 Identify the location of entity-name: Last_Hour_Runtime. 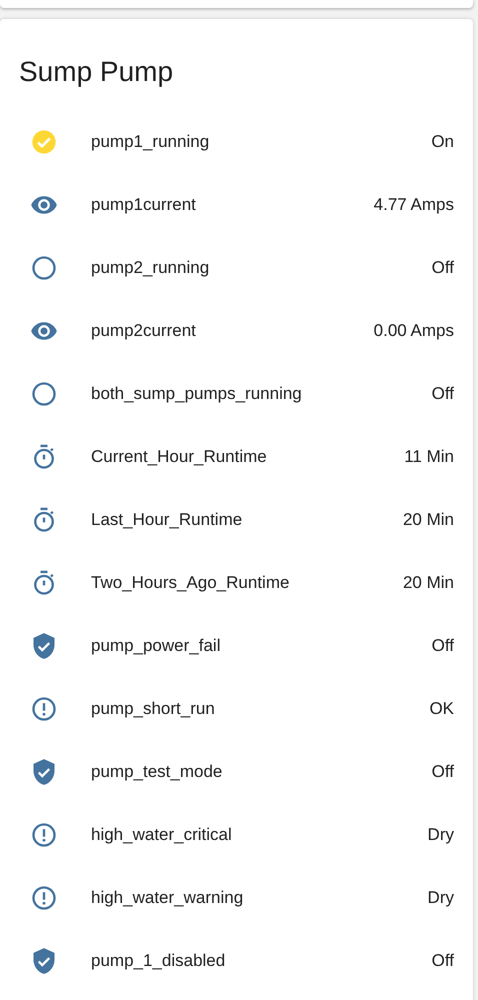
(167, 519).